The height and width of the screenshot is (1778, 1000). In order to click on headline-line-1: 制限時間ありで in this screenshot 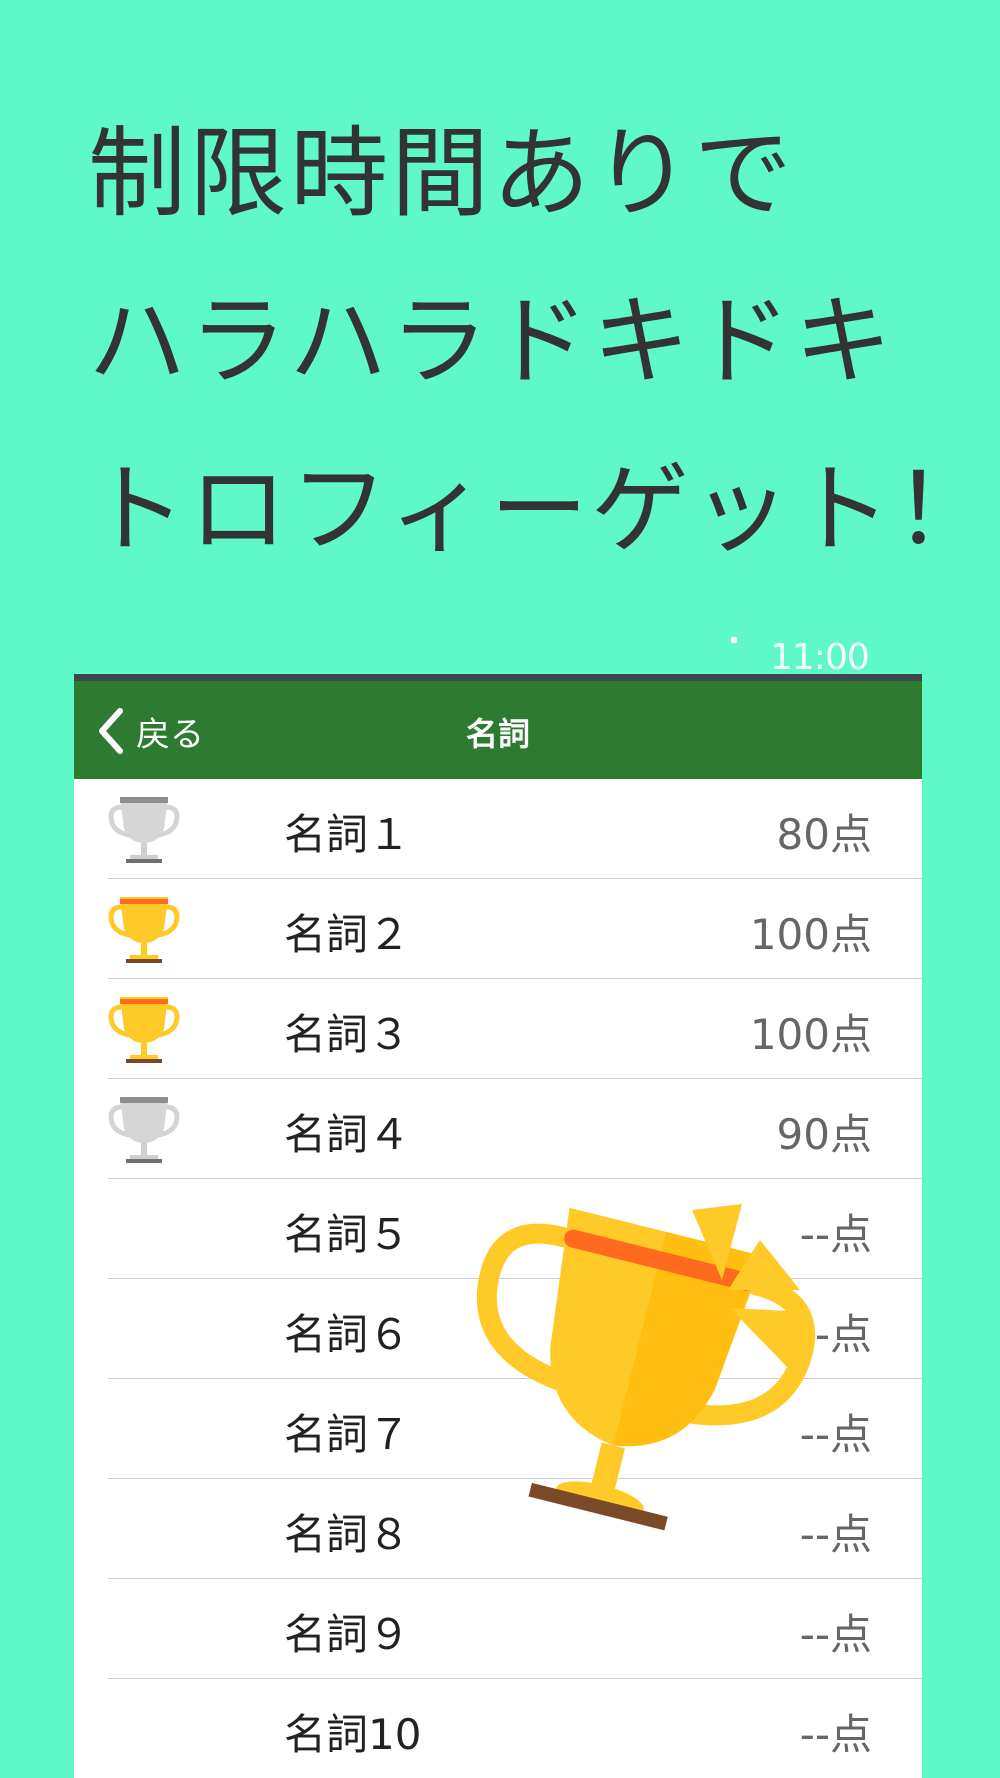, I will do `click(442, 174)`.